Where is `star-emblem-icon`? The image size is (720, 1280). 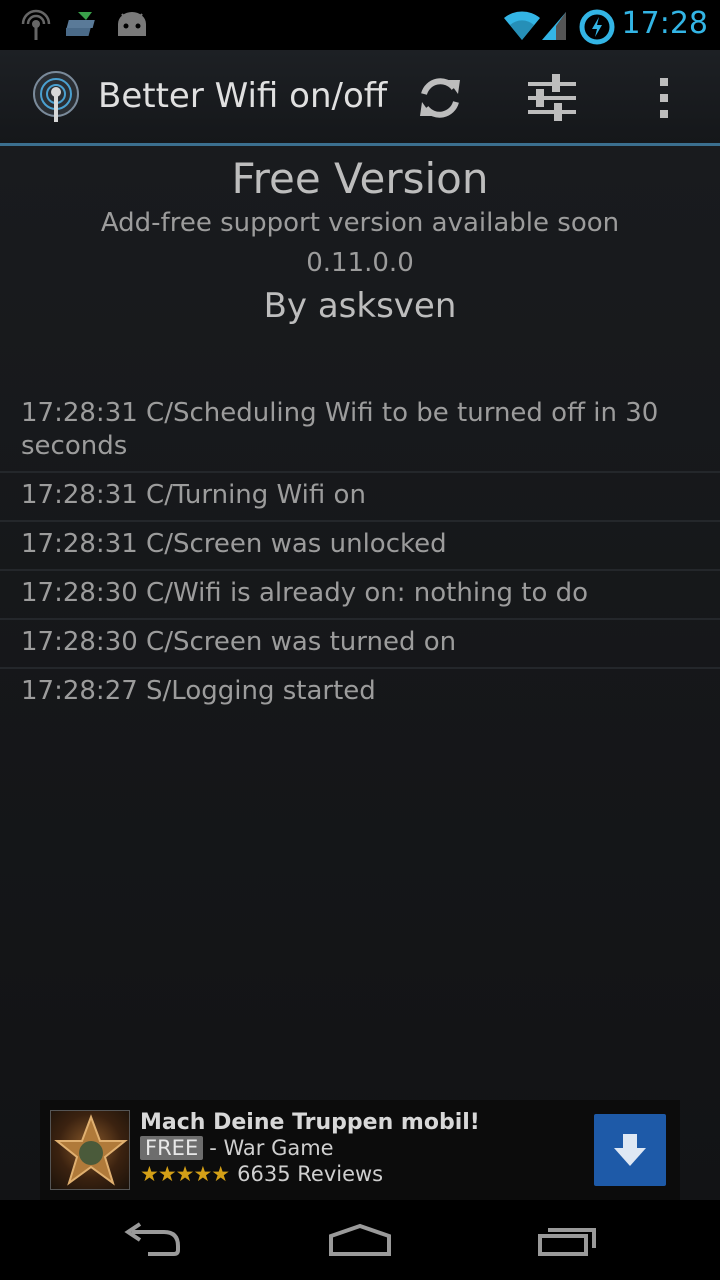
star-emblem-icon is located at coordinates (91, 1150).